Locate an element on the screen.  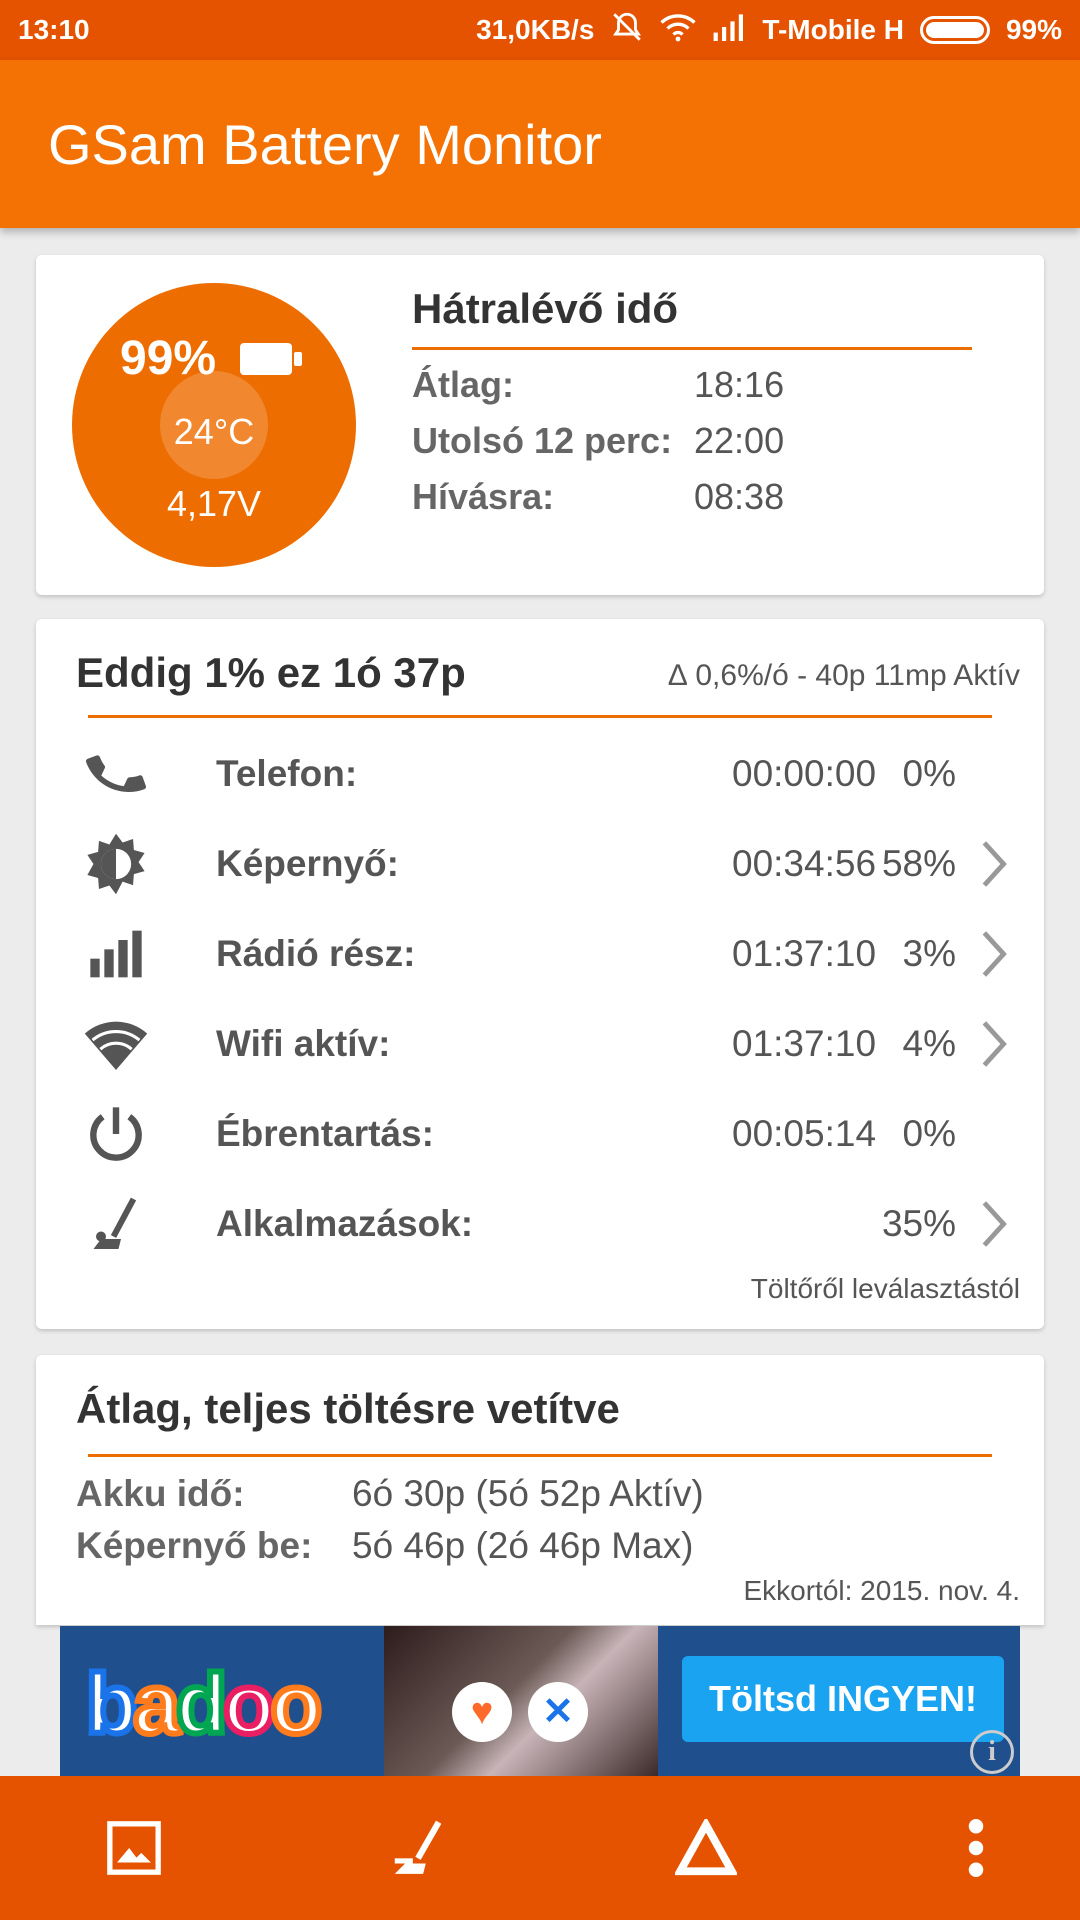
screen-brightness-icon is located at coordinates (116, 864).